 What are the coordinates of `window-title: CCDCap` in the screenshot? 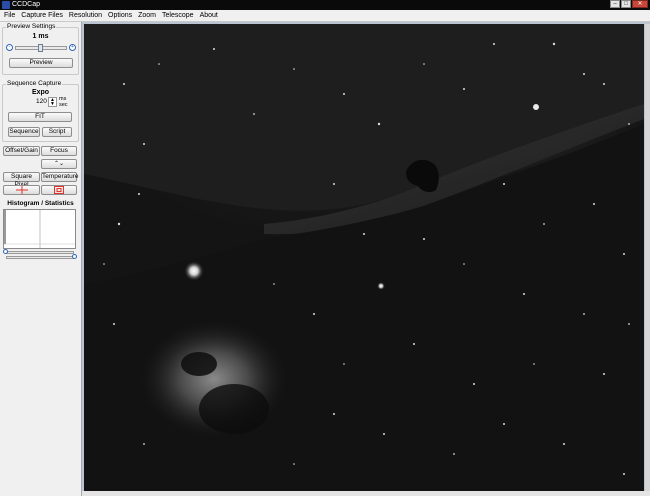 It's located at (26, 4).